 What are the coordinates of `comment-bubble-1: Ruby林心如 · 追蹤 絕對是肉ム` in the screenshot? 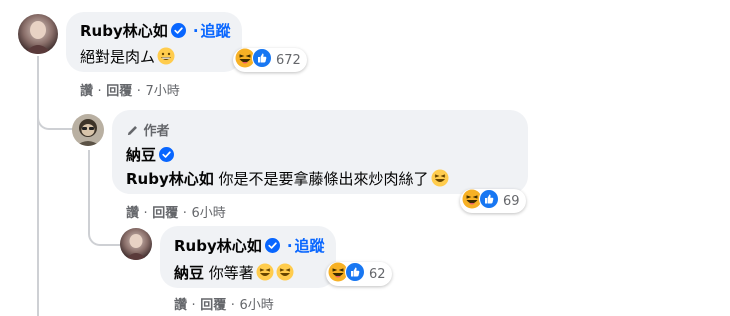 It's located at (154, 42).